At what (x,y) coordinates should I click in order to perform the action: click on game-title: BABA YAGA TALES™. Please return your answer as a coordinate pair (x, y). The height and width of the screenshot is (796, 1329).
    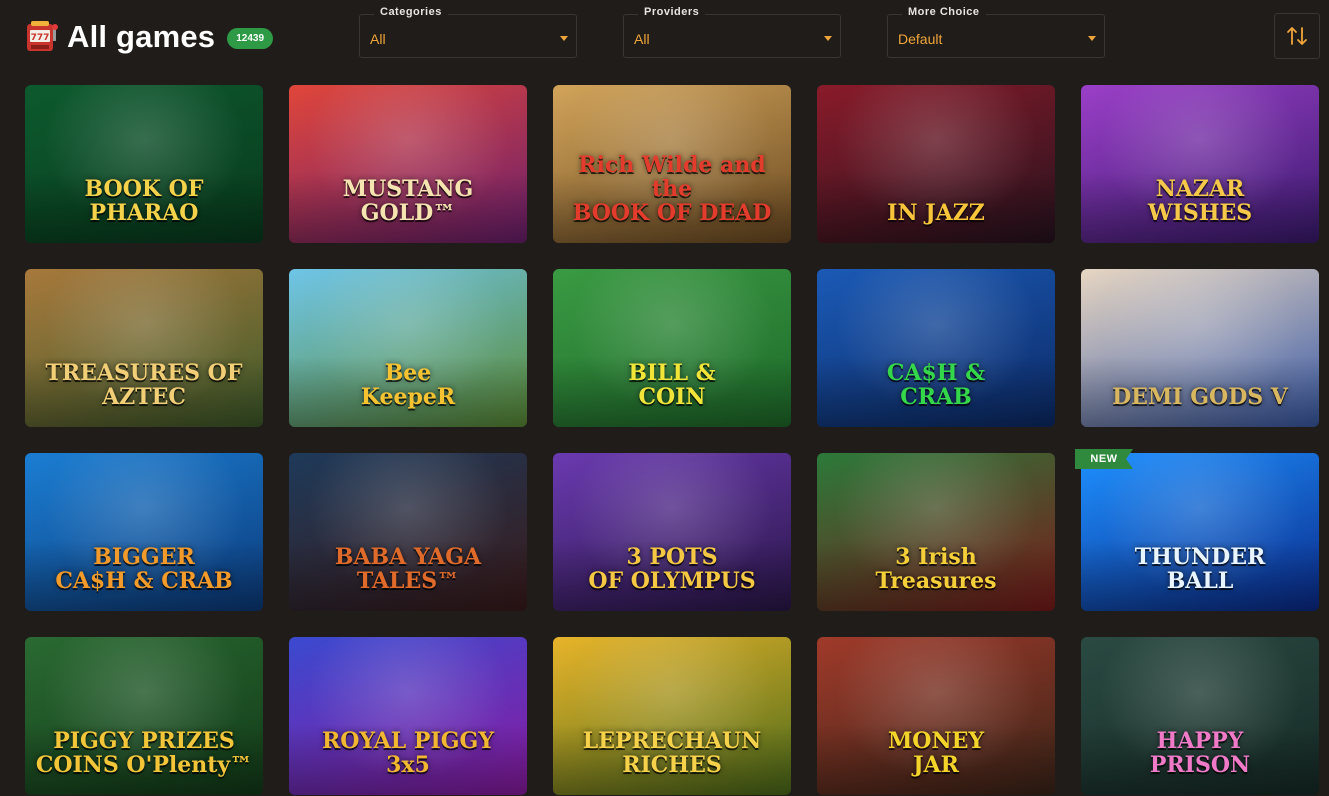
    Looking at the image, I should click on (408, 569).